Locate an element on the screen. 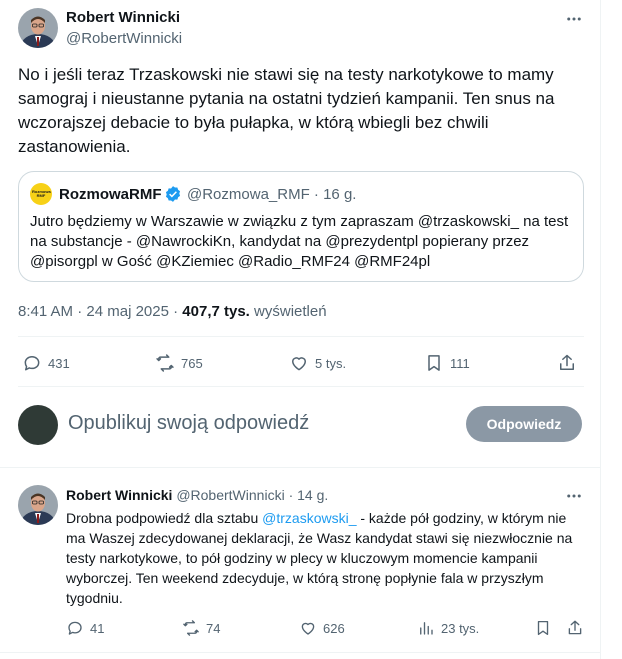 Image resolution: width=622 pixels, height=659 pixels. quote-time: 16 g. is located at coordinates (339, 194).